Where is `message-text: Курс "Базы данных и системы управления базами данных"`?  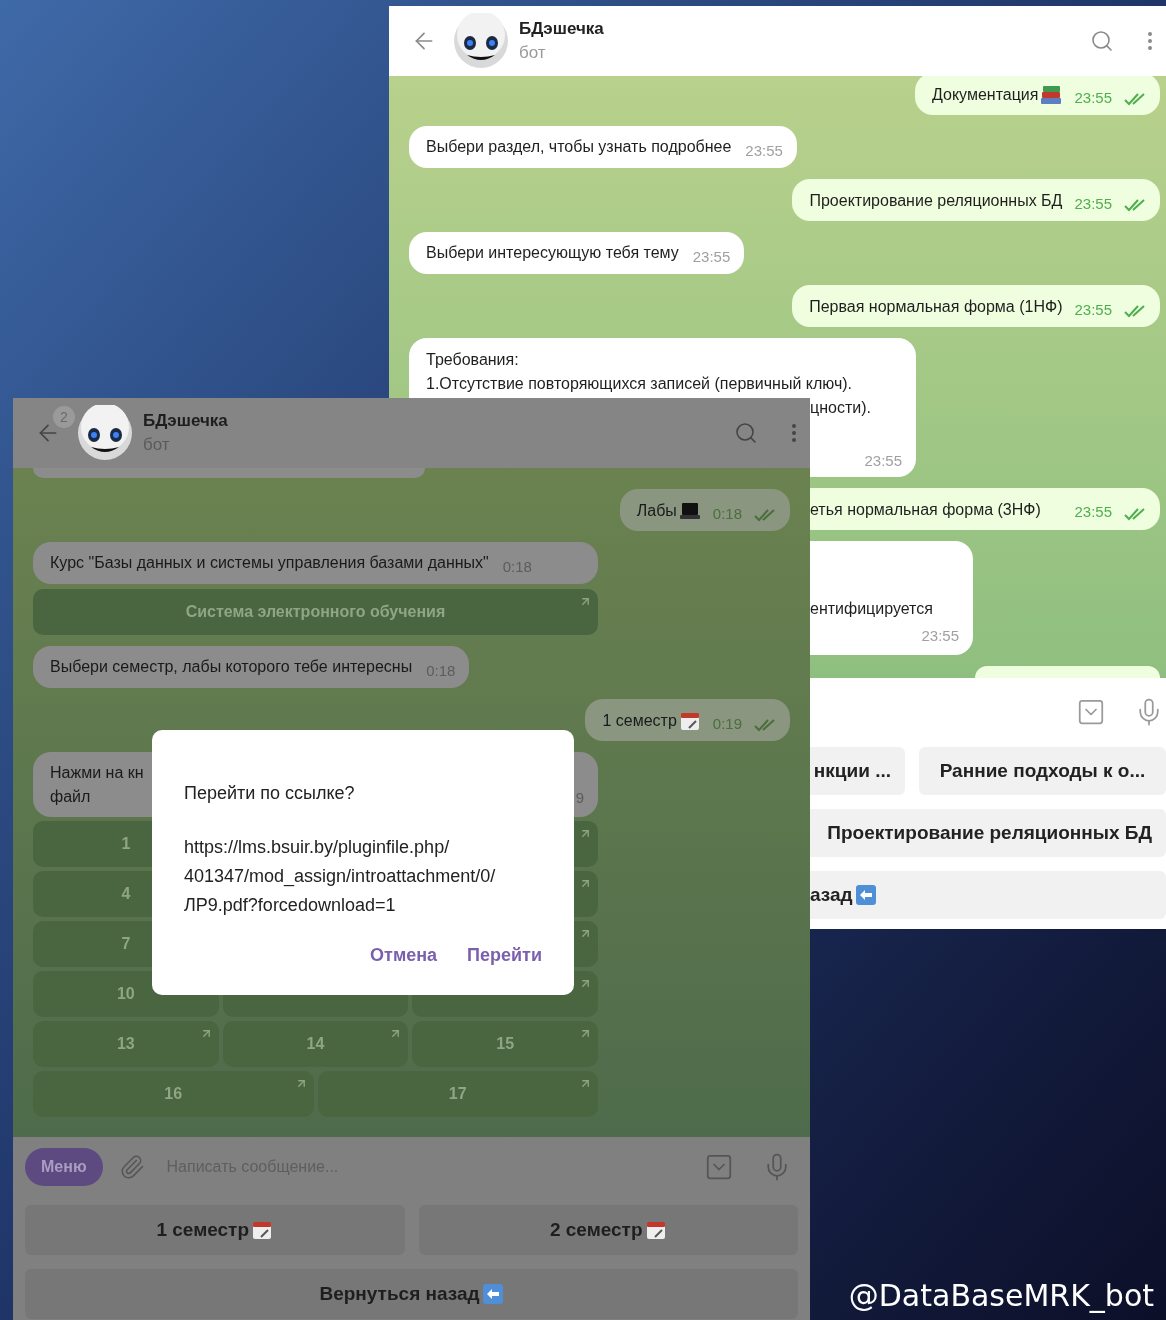
message-text: Курс "Базы данных и системы управления базами данных" is located at coordinates (269, 563).